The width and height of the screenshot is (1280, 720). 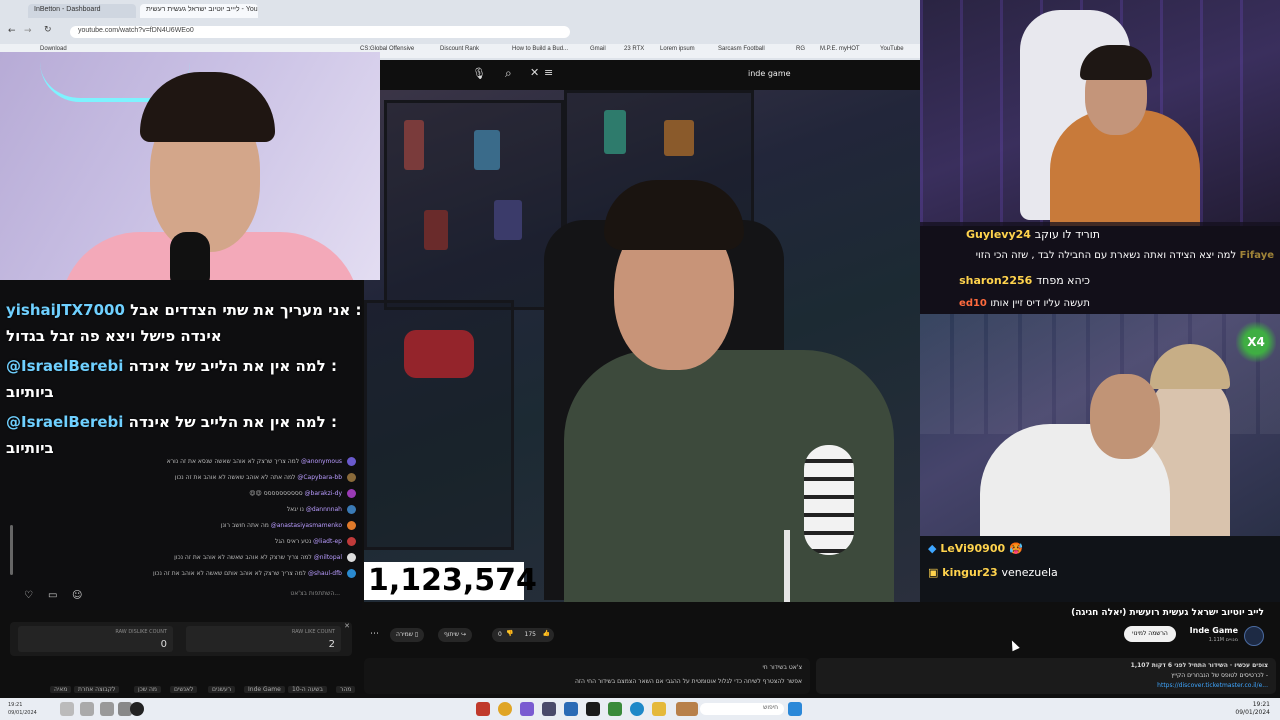 I want to click on chat-username: @barakzi-dy, so click(x=323, y=493).